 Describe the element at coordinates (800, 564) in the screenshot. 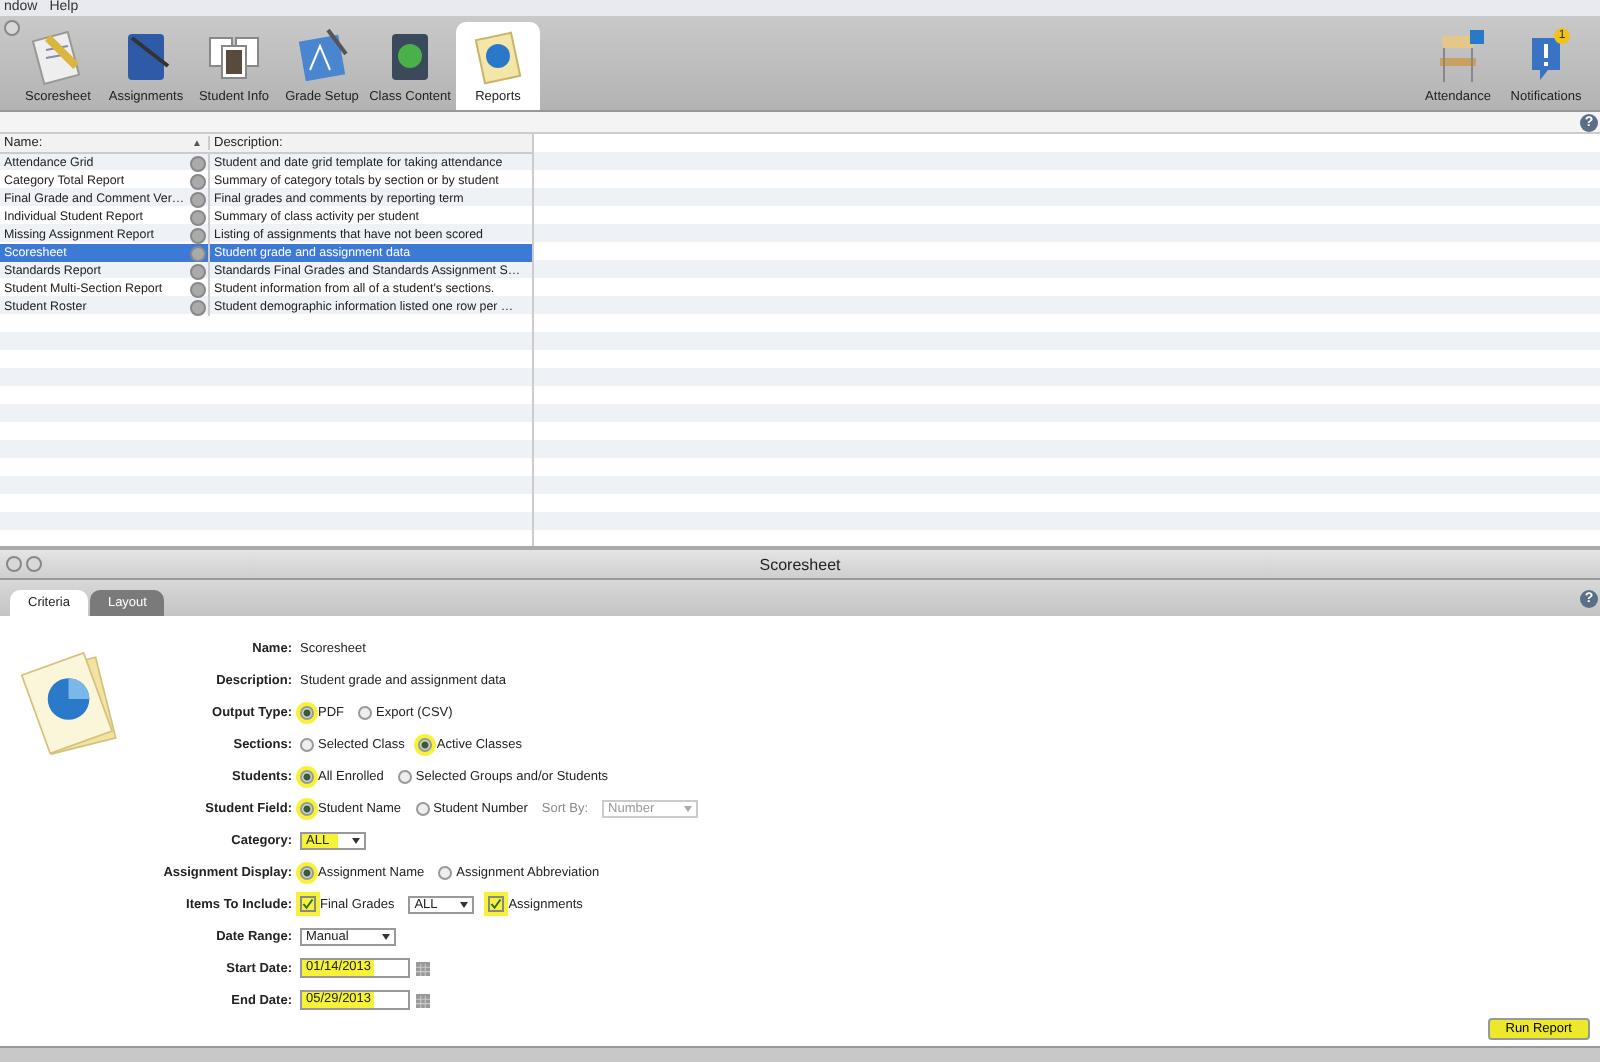

I see `panel-title: Scoresheet` at that location.